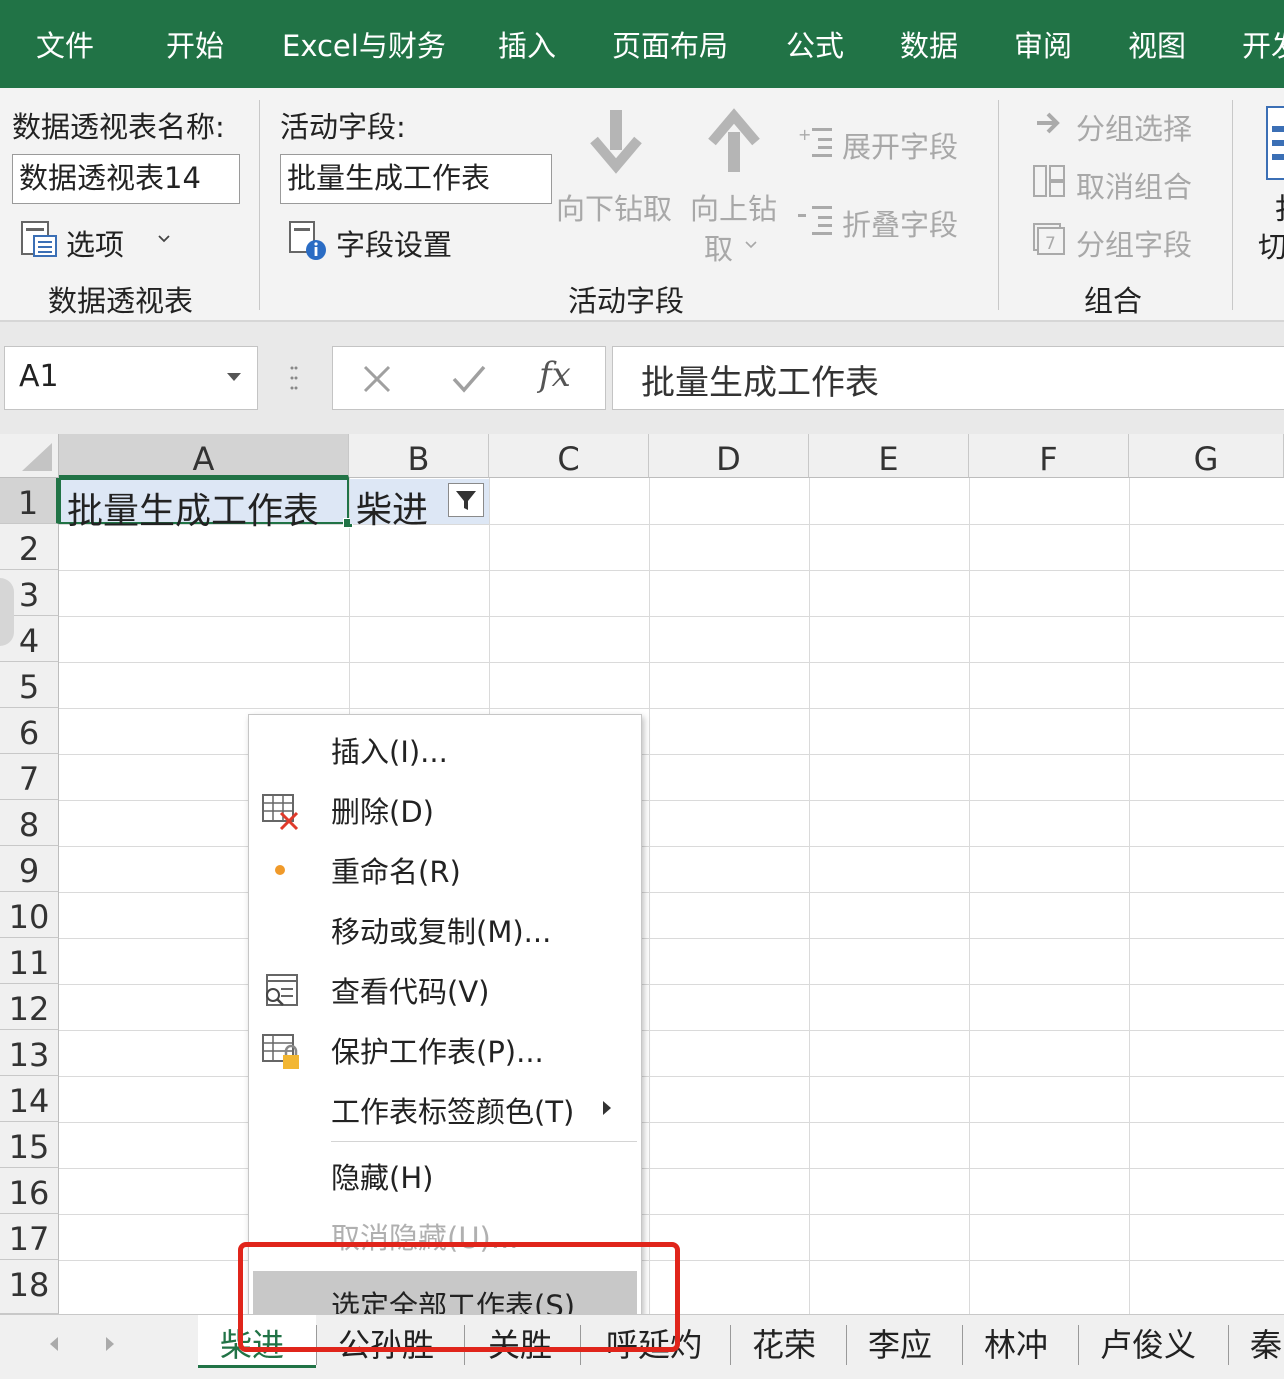 The height and width of the screenshot is (1379, 1284). Describe the element at coordinates (1263, 44) in the screenshot. I see `tab-developer: 开发` at that location.